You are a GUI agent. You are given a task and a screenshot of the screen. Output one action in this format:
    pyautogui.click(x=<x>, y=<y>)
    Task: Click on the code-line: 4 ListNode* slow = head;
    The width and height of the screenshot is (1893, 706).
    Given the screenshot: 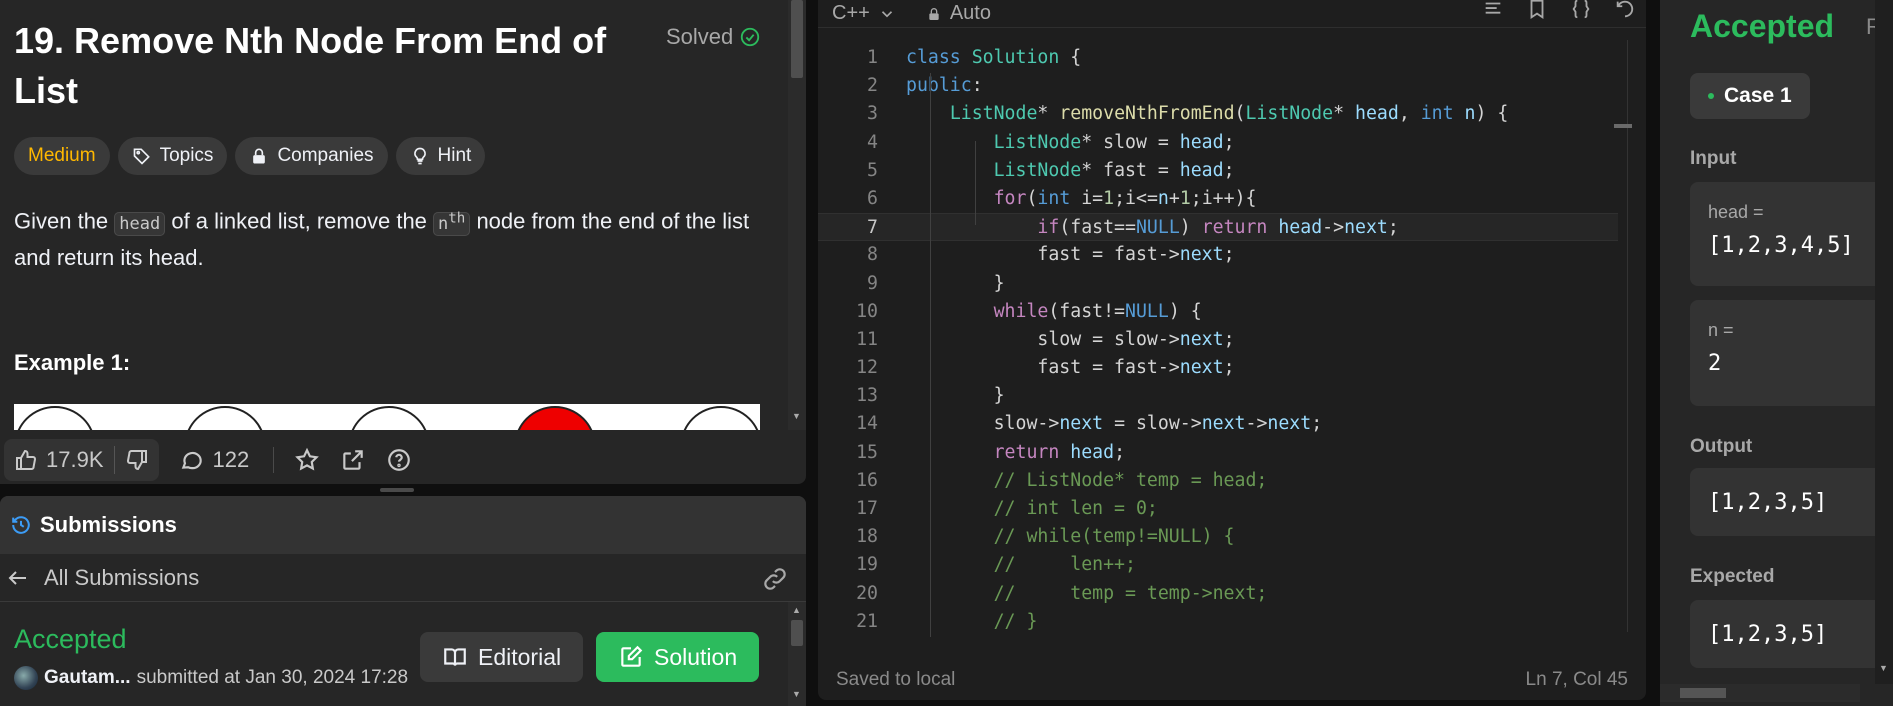 What is the action you would take?
    pyautogui.click(x=1218, y=143)
    